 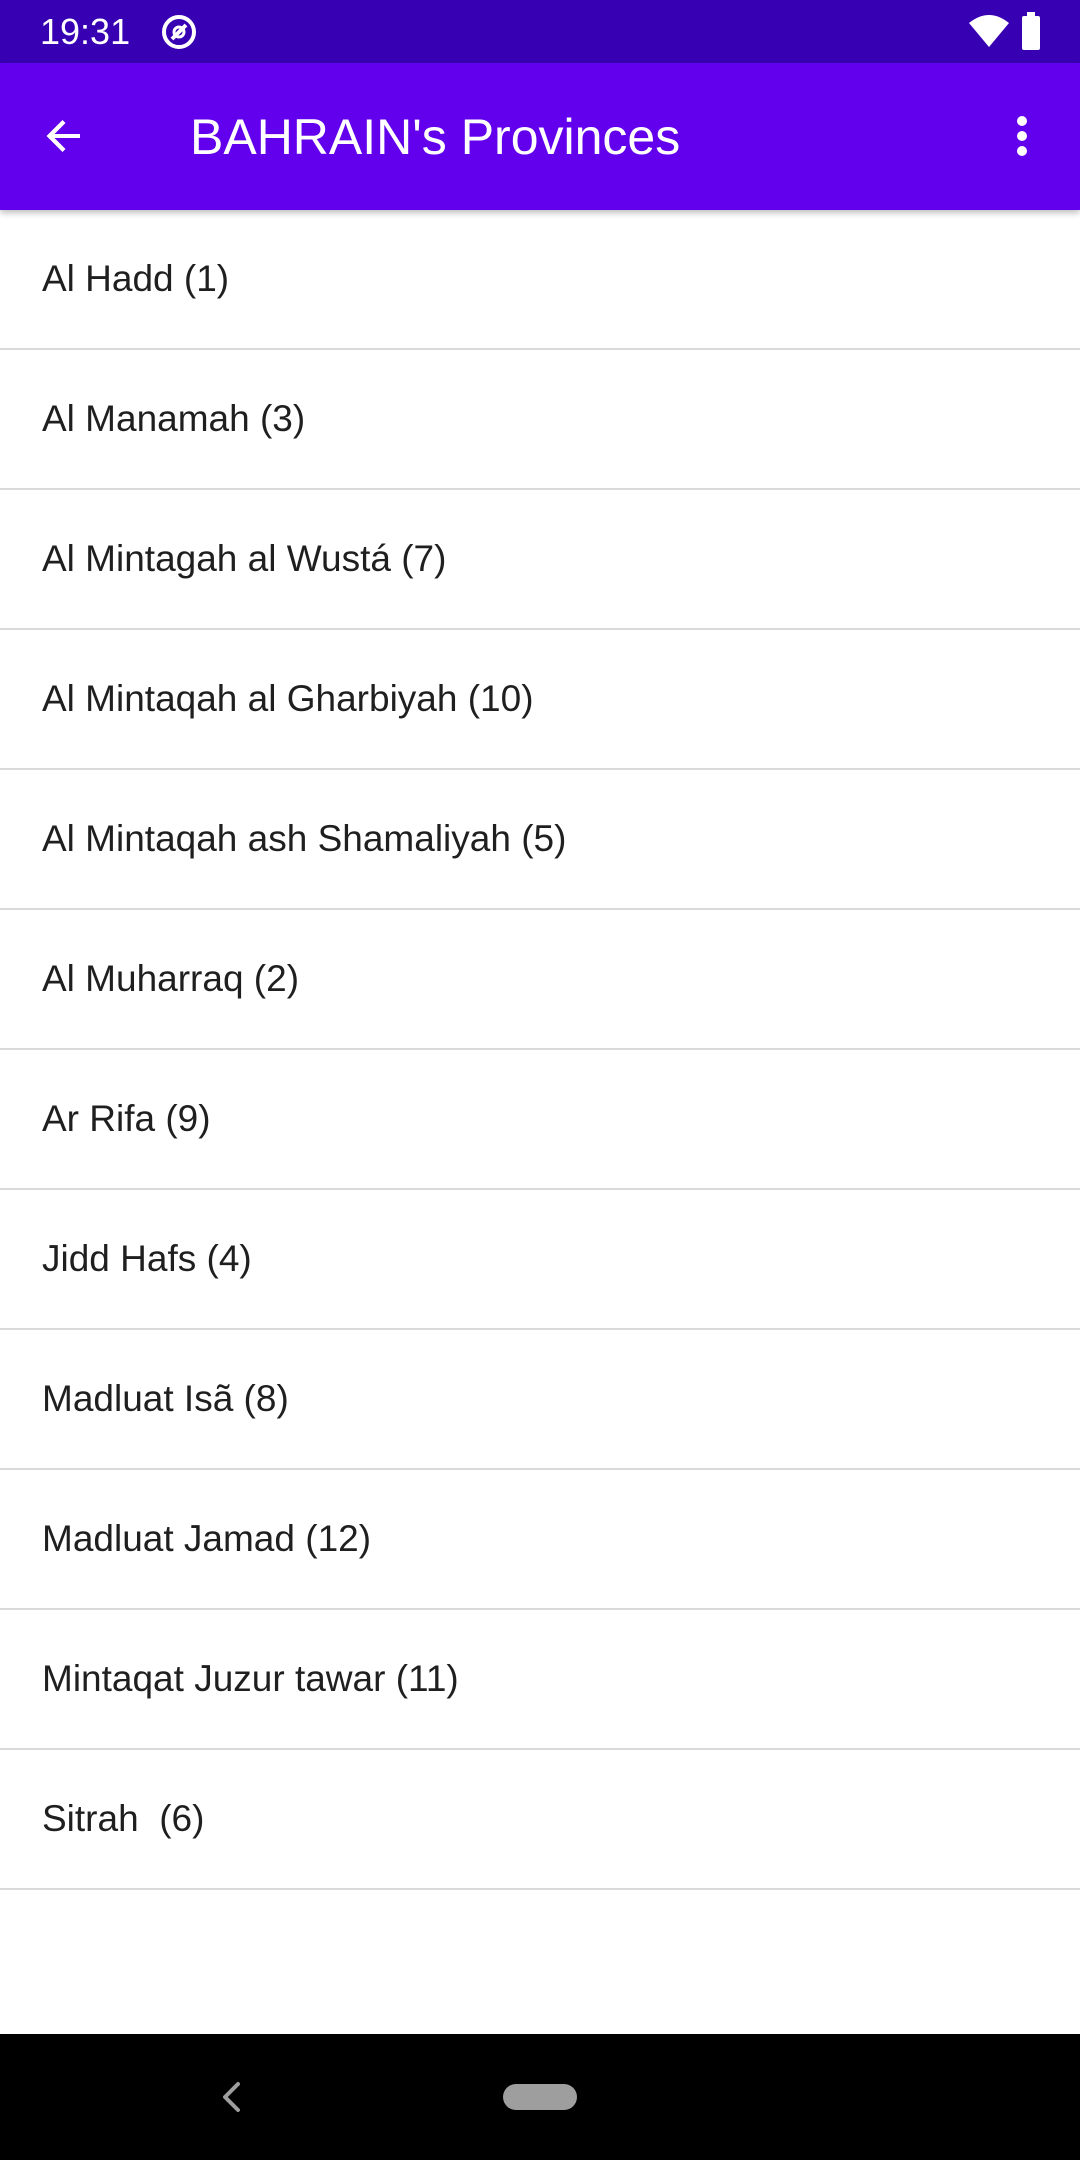 I want to click on system-nav-bar, so click(x=540, y=2097).